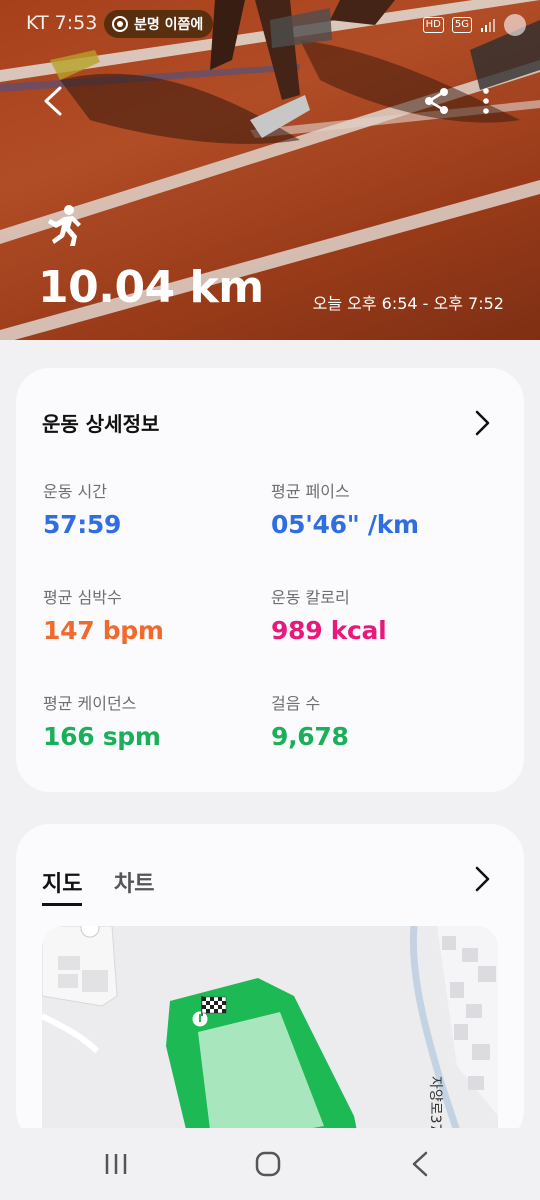 Image resolution: width=540 pixels, height=1200 pixels. I want to click on system-navigation-bar, so click(270, 1164).